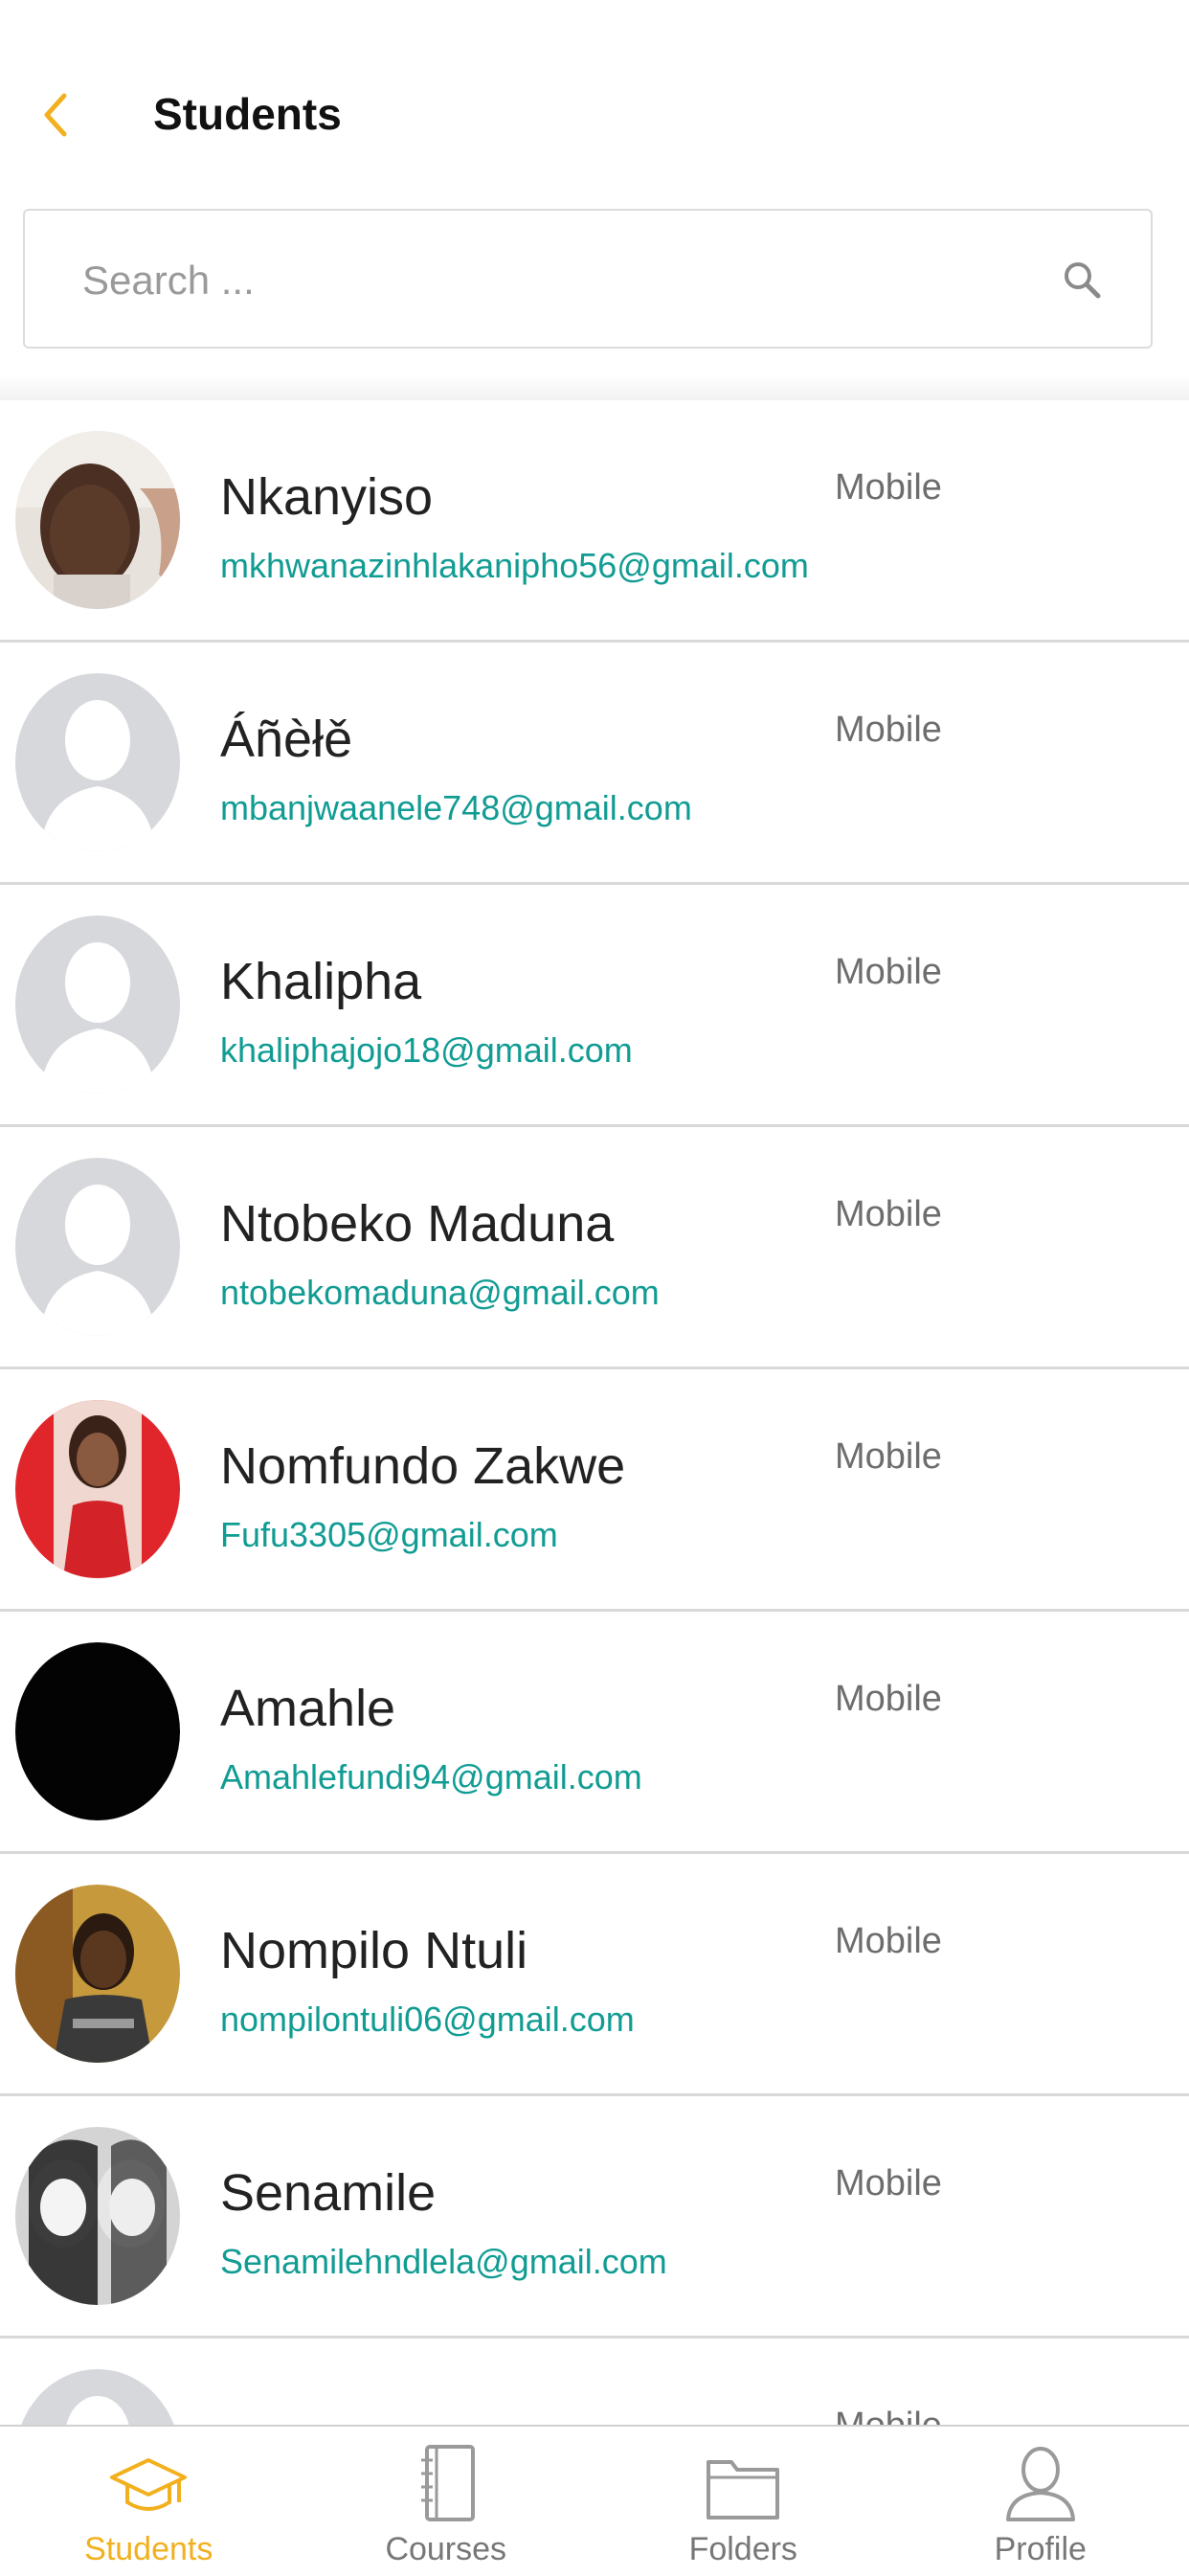  What do you see at coordinates (594, 100) in the screenshot?
I see `app-header: Students` at bounding box center [594, 100].